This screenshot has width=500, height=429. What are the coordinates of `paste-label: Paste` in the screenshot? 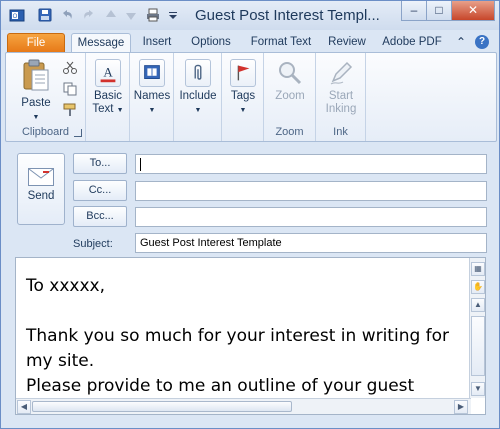 It's located at (36, 103).